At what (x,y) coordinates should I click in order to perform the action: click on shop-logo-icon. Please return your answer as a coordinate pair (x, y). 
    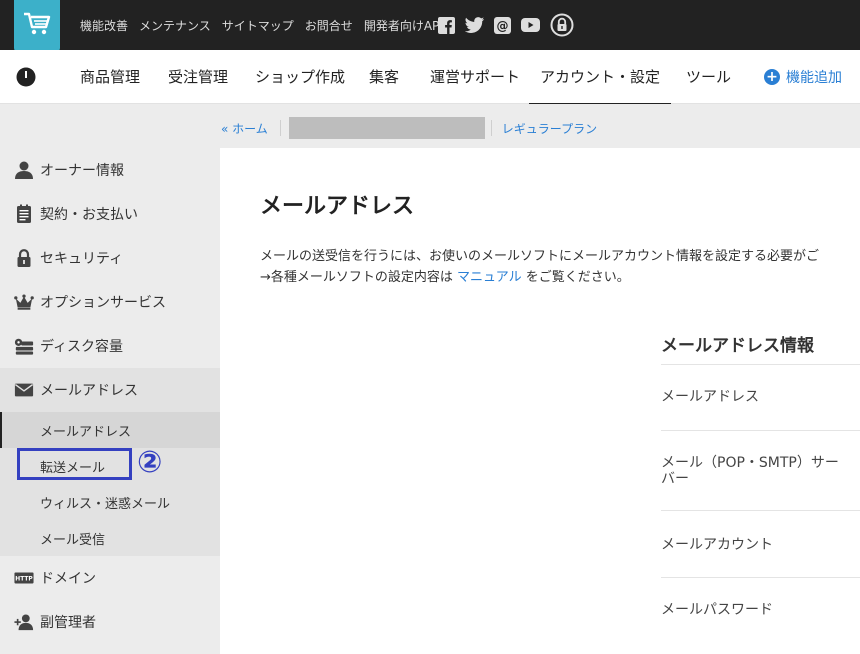
    Looking at the image, I should click on (26, 79).